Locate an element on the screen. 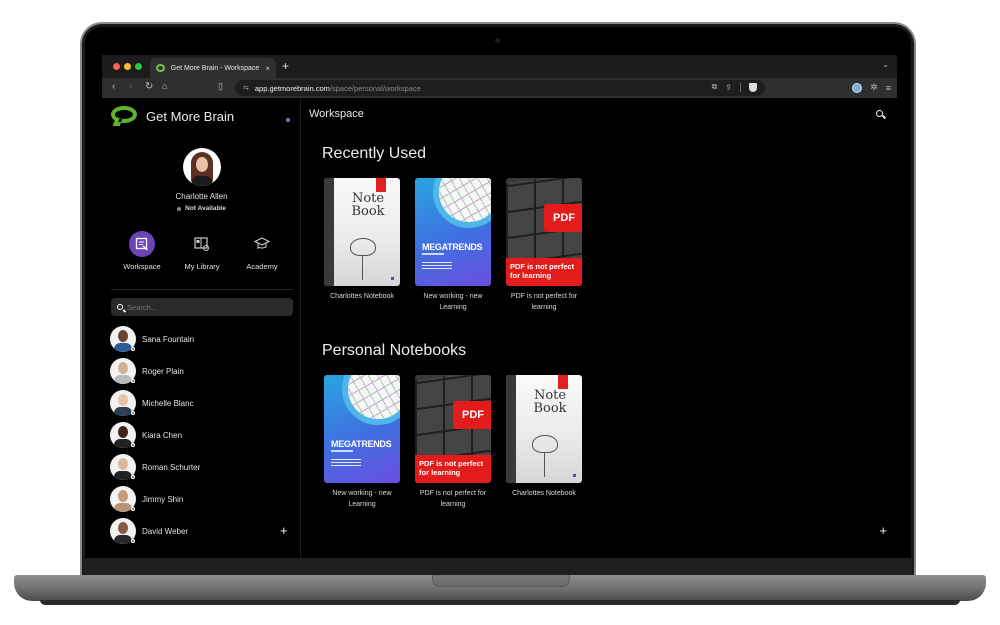 Image resolution: width=1000 pixels, height=625 pixels. profile-status: Not Available is located at coordinates (201, 208).